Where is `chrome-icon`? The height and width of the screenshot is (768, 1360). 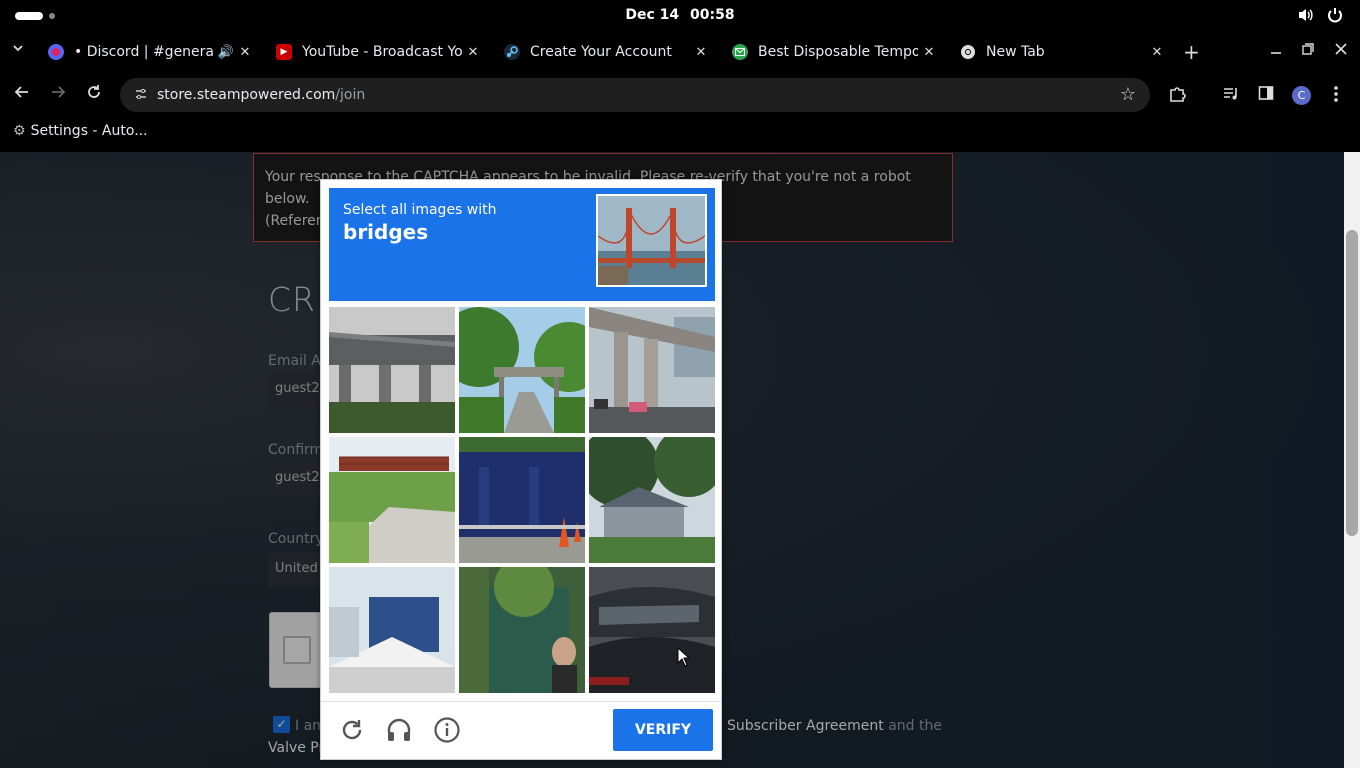 chrome-icon is located at coordinates (968, 52).